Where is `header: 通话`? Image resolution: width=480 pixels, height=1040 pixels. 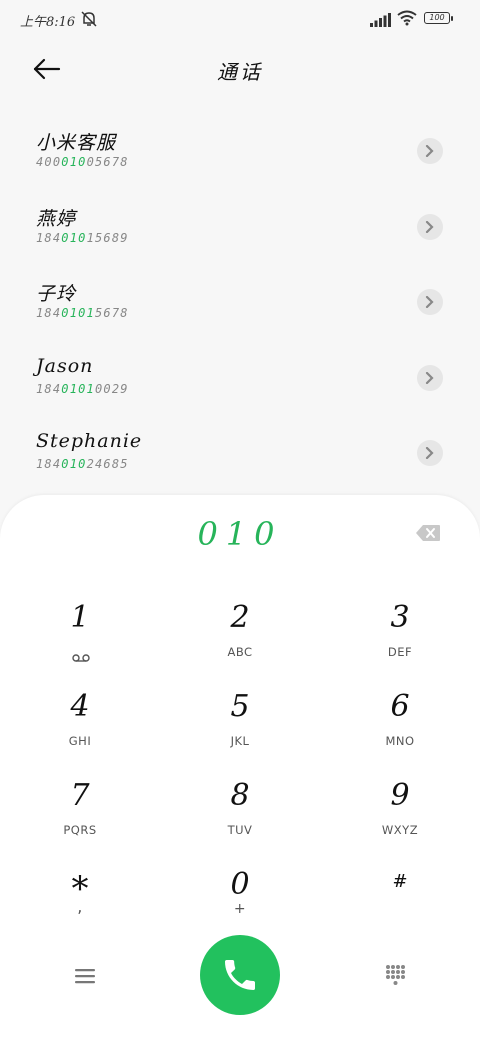 header: 通话 is located at coordinates (240, 69).